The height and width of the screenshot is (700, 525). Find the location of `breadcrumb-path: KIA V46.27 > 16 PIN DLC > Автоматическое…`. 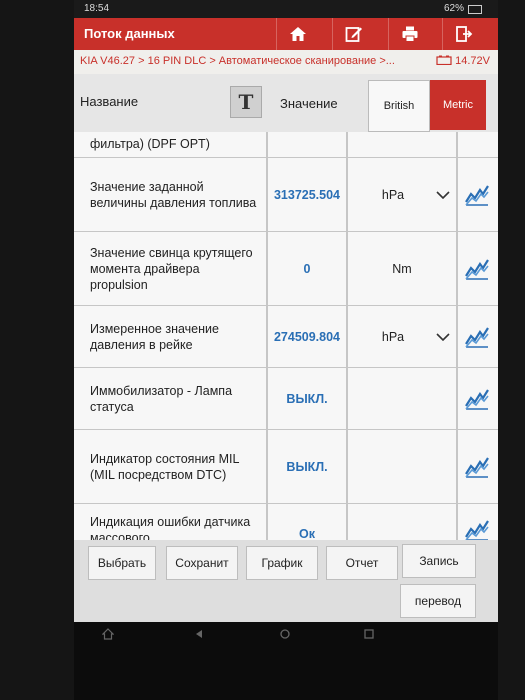

breadcrumb-path: KIA V46.27 > 16 PIN DLC > Автоматическое… is located at coordinates (237, 61).